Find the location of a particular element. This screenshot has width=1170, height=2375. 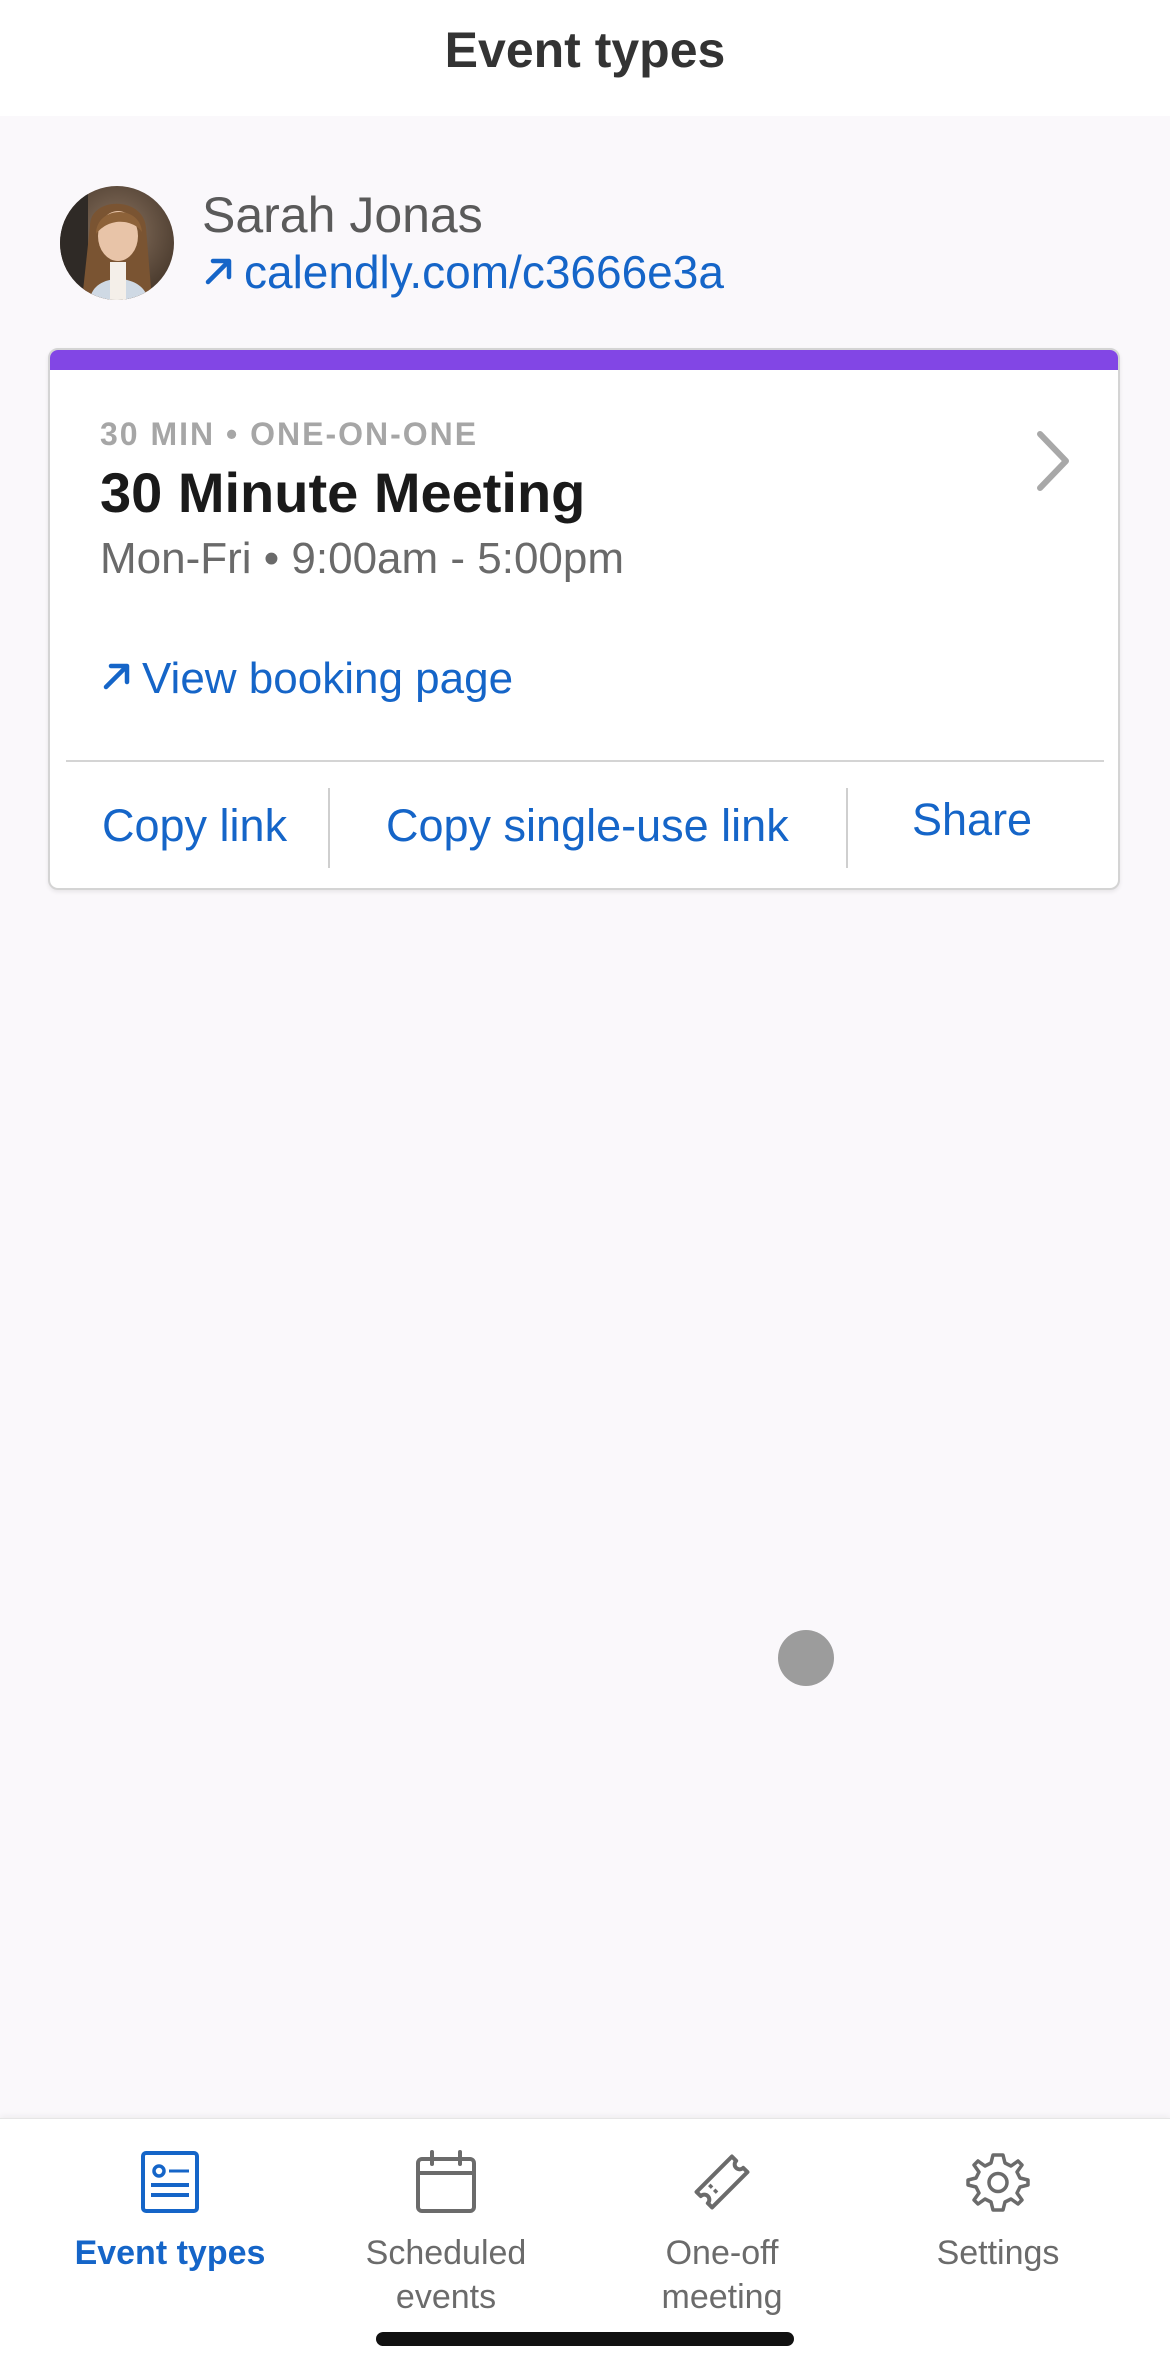

gear-icon is located at coordinates (998, 2182).